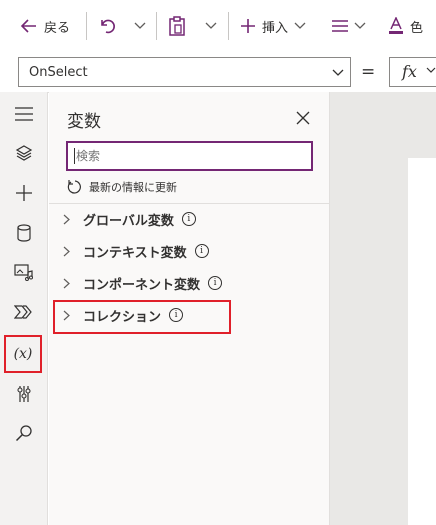 The width and height of the screenshot is (436, 525). Describe the element at coordinates (74, 187) in the screenshot. I see `refresh-icon` at that location.